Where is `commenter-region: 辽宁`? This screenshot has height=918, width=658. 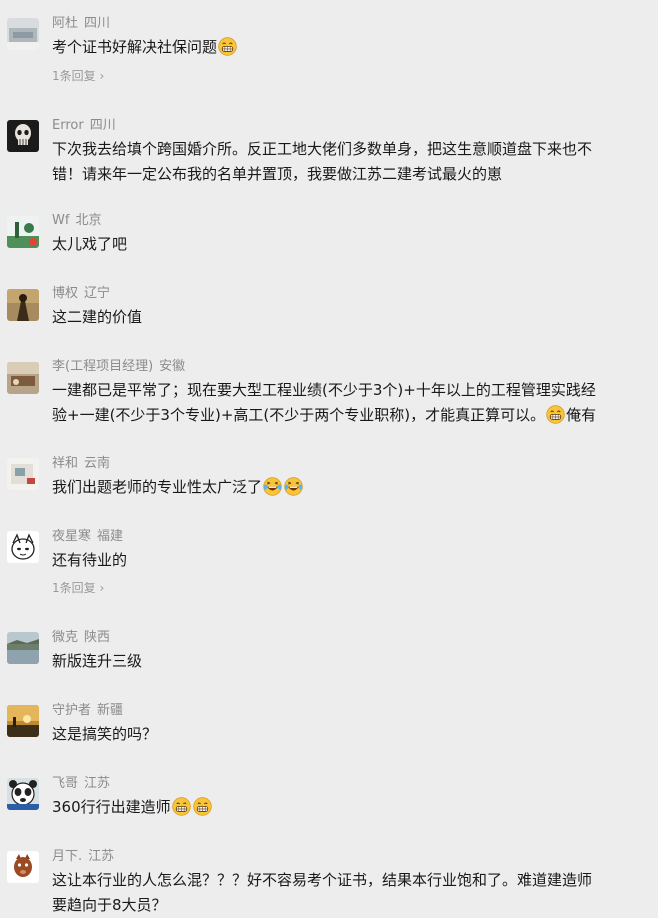
commenter-region: 辽宁 is located at coordinates (97, 293).